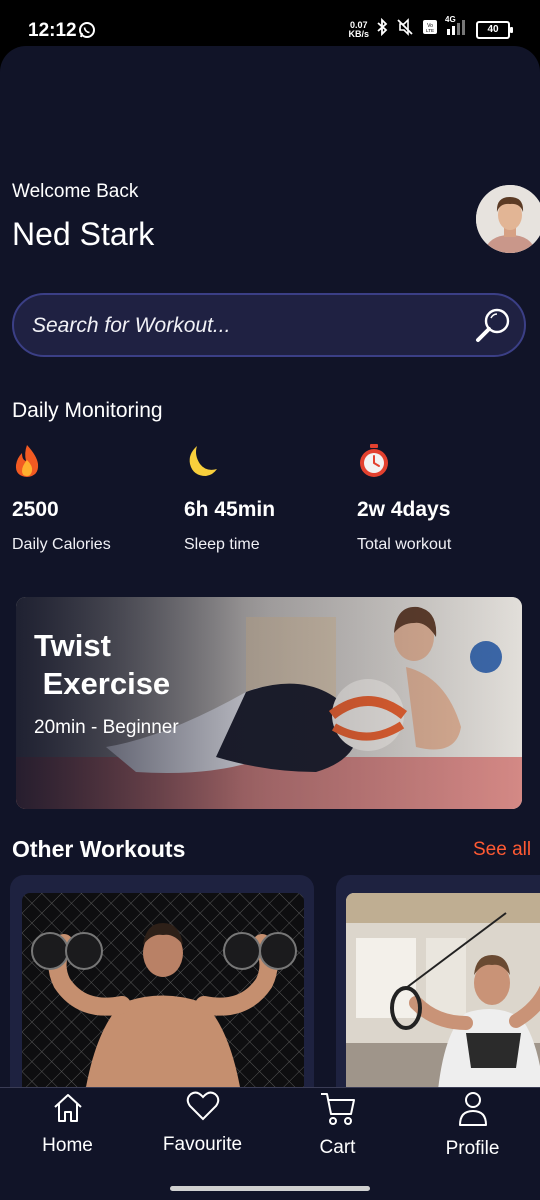  What do you see at coordinates (494, 29) in the screenshot?
I see `battery-icon: 40` at bounding box center [494, 29].